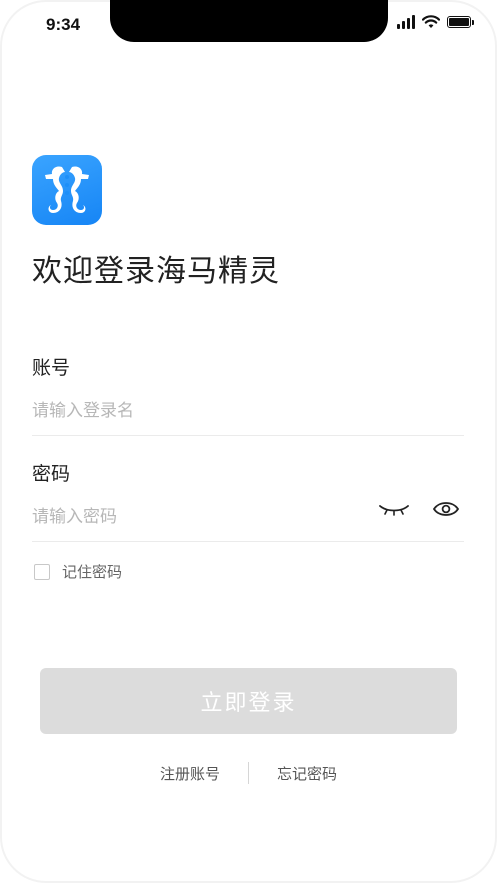 The height and width of the screenshot is (883, 497). Describe the element at coordinates (42, 571) in the screenshot. I see `remember-checkbox` at that location.